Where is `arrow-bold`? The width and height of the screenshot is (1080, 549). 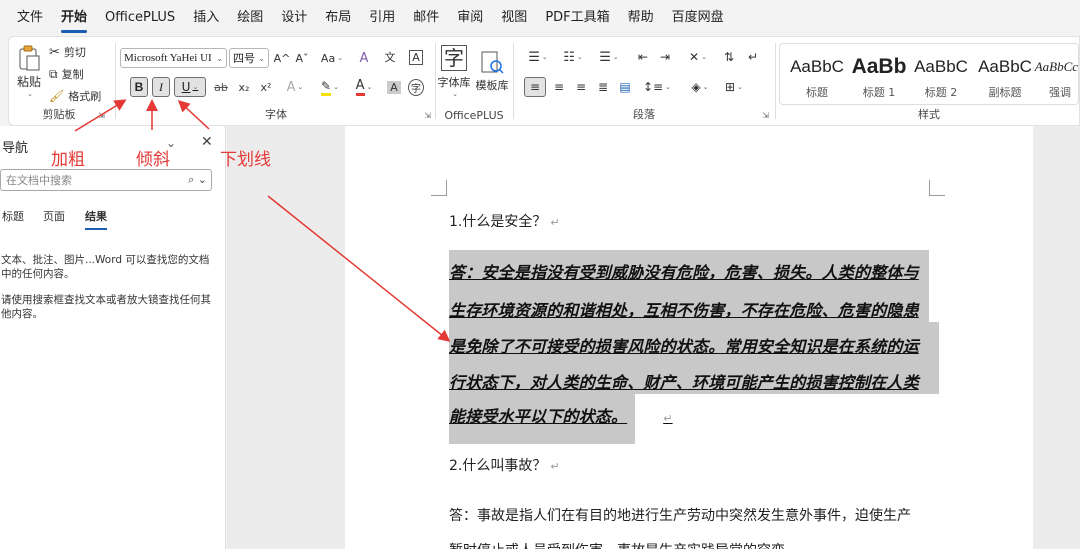 arrow-bold is located at coordinates (100, 115).